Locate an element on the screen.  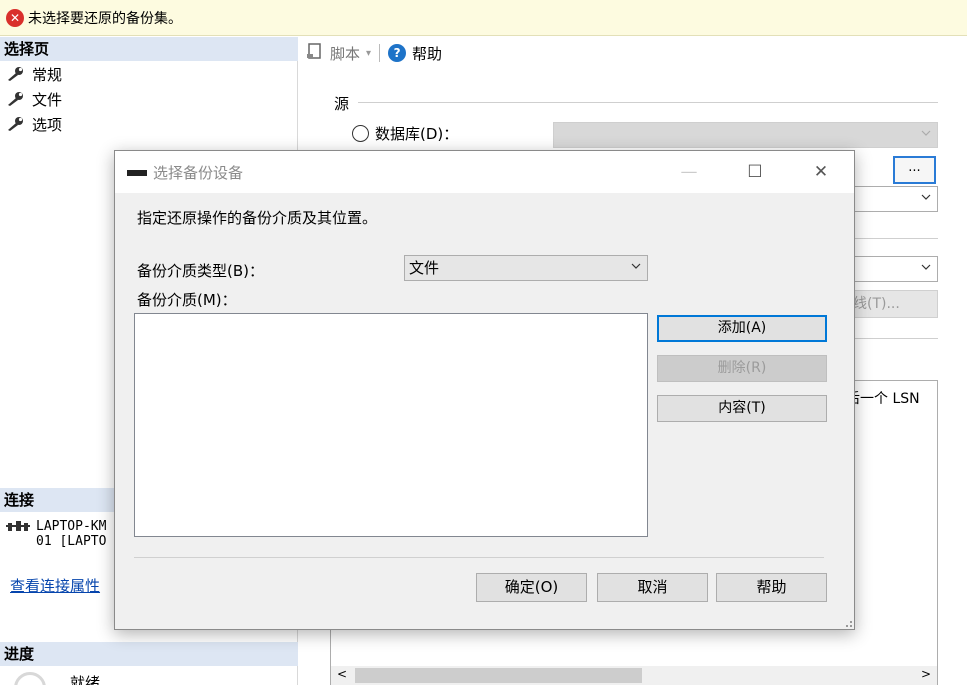
destination-group-line is located at coordinates (894, 238).